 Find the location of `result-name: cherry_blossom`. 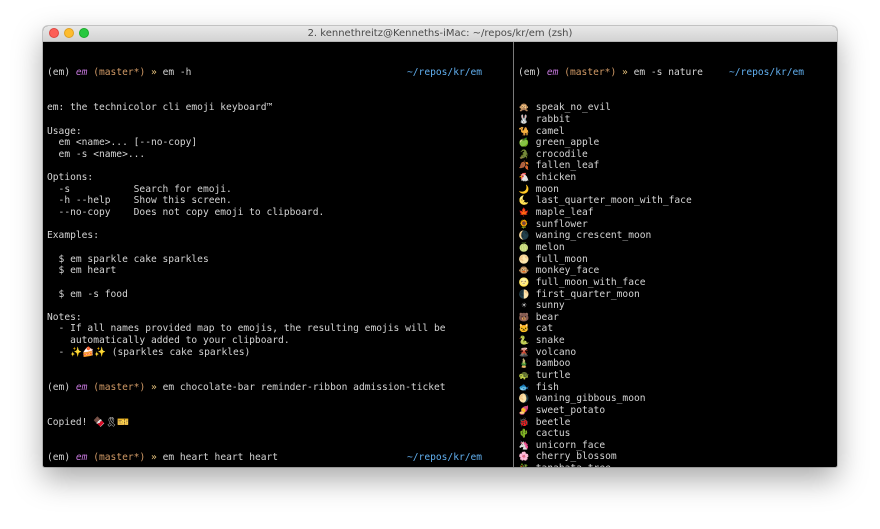

result-name: cherry_blossom is located at coordinates (576, 457).